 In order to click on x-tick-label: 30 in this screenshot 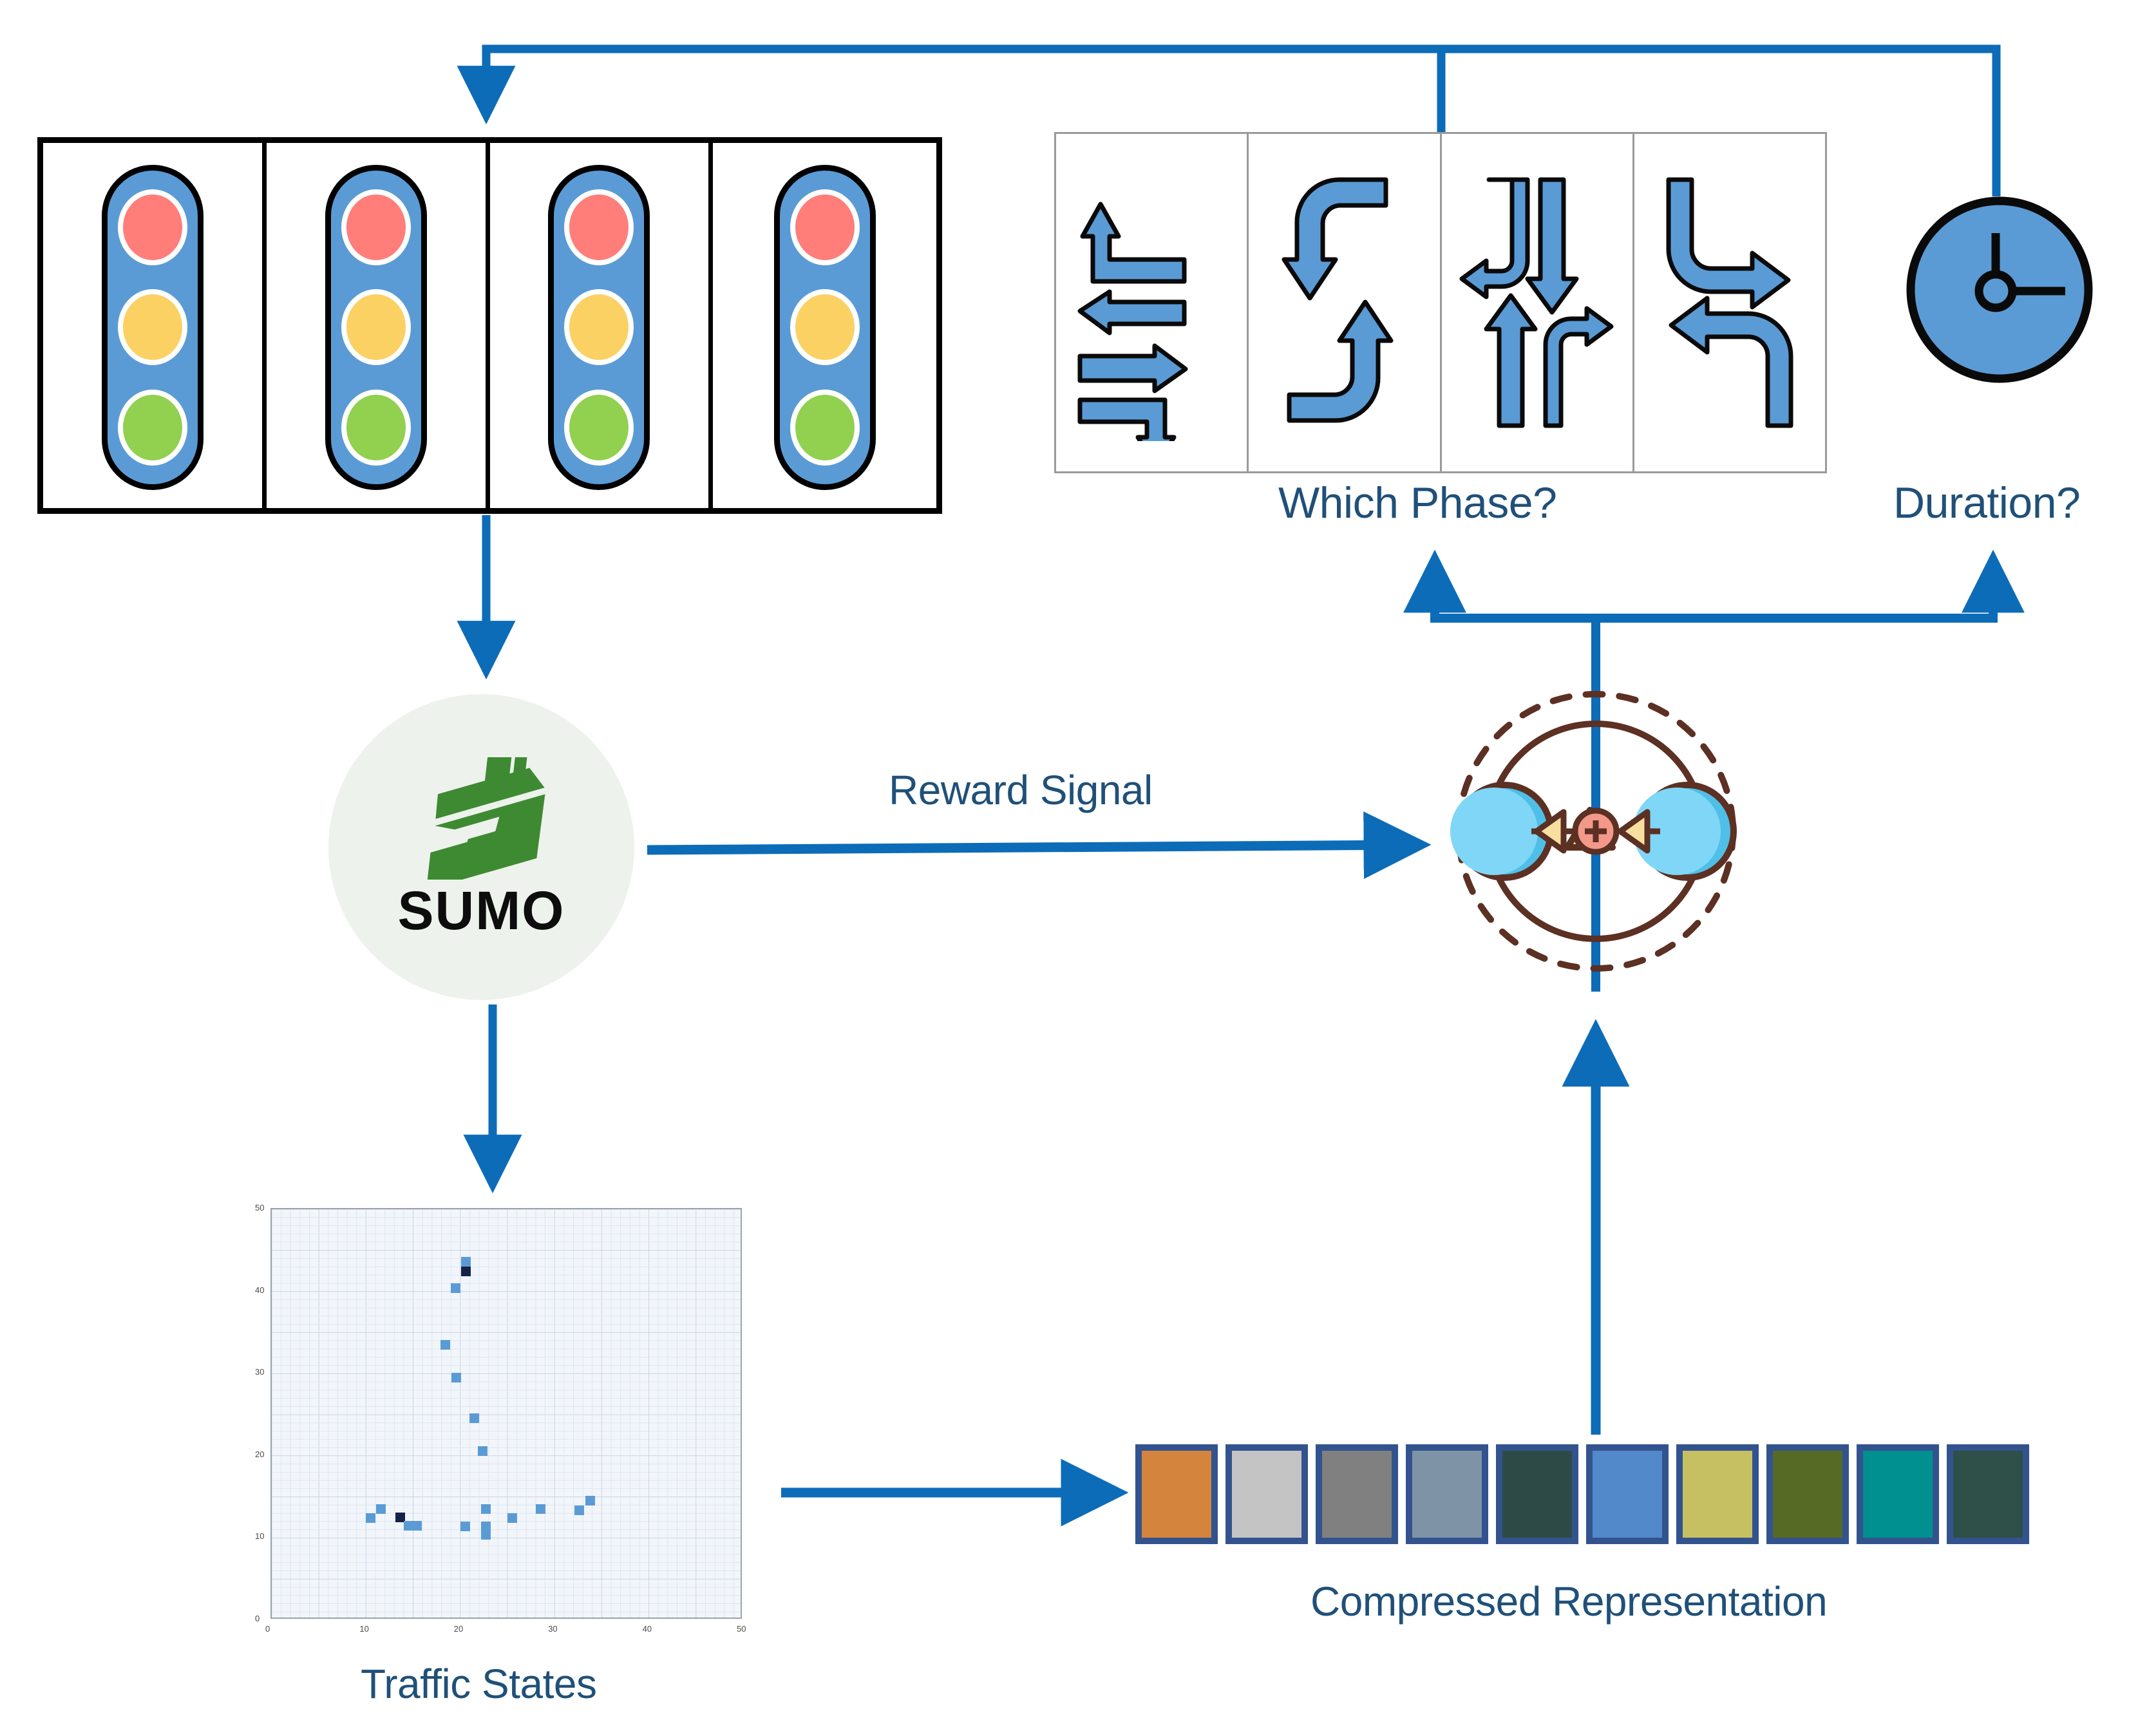, I will do `click(553, 1629)`.